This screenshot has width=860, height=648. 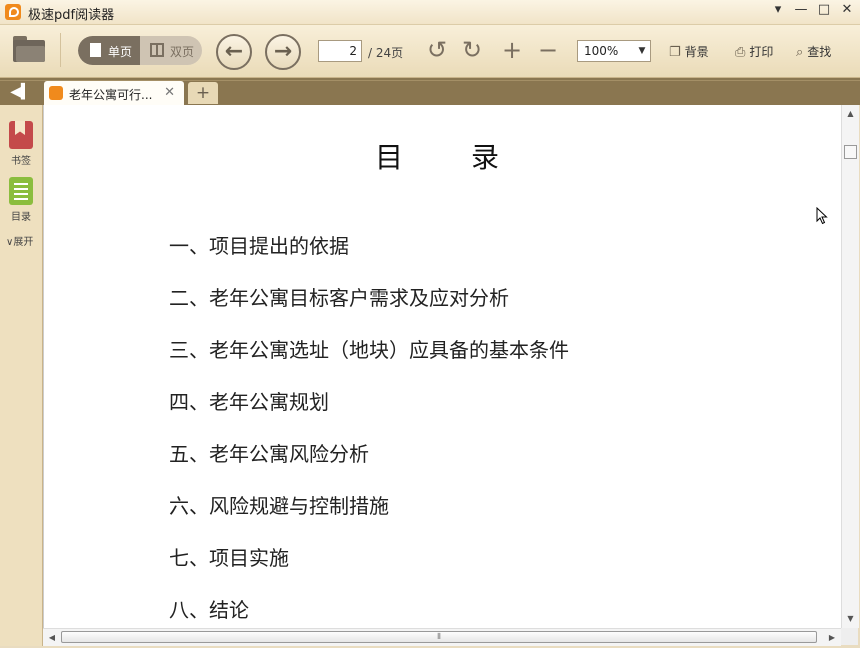 What do you see at coordinates (601, 51) in the screenshot?
I see `zoom-value: 100%` at bounding box center [601, 51].